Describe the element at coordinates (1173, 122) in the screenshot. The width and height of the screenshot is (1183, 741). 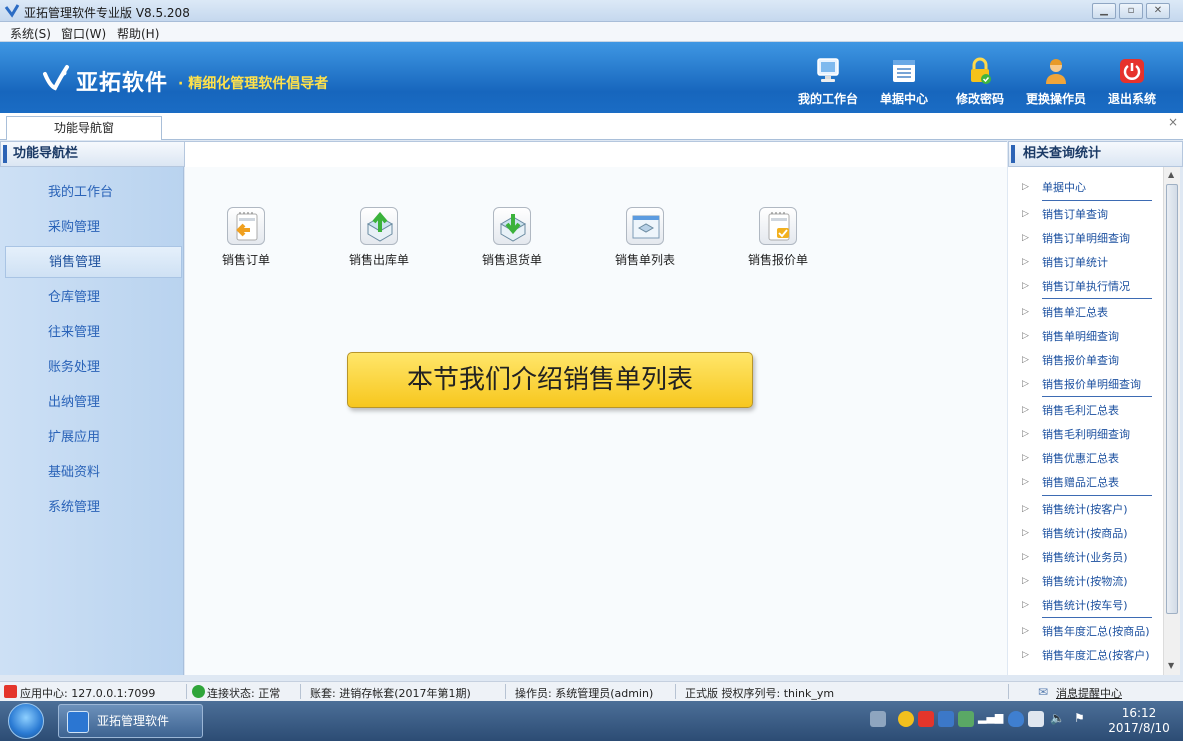
I see `close-tab-icon: ×` at that location.